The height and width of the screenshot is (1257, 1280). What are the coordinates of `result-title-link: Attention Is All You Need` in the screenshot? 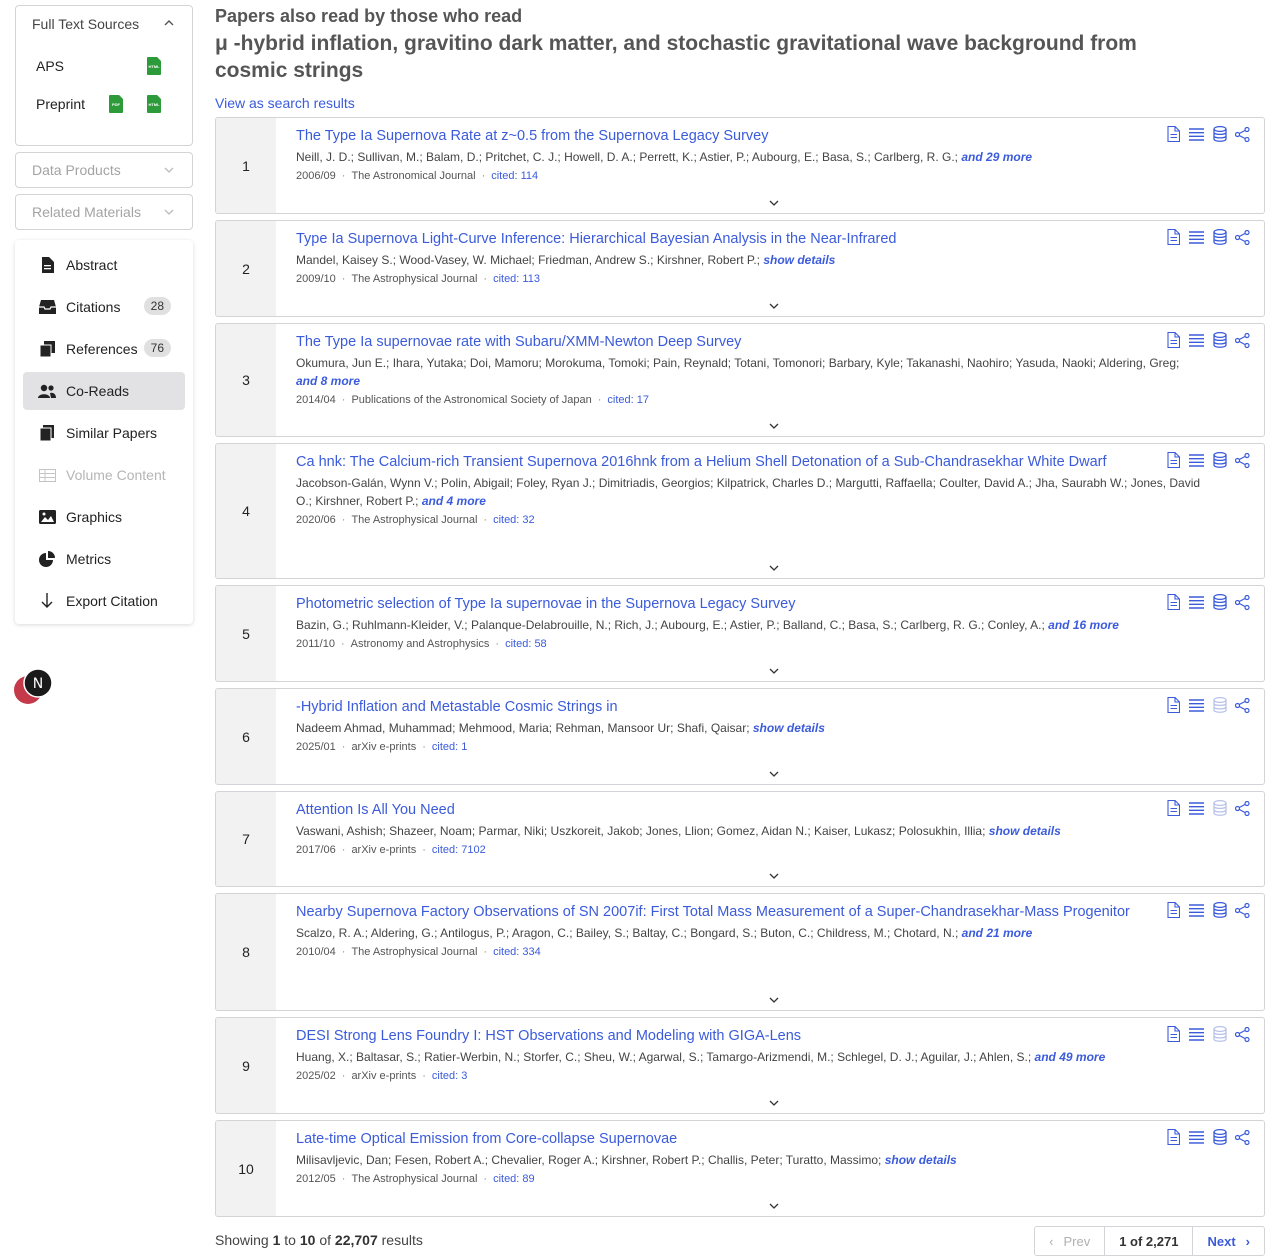 It's located at (750, 810).